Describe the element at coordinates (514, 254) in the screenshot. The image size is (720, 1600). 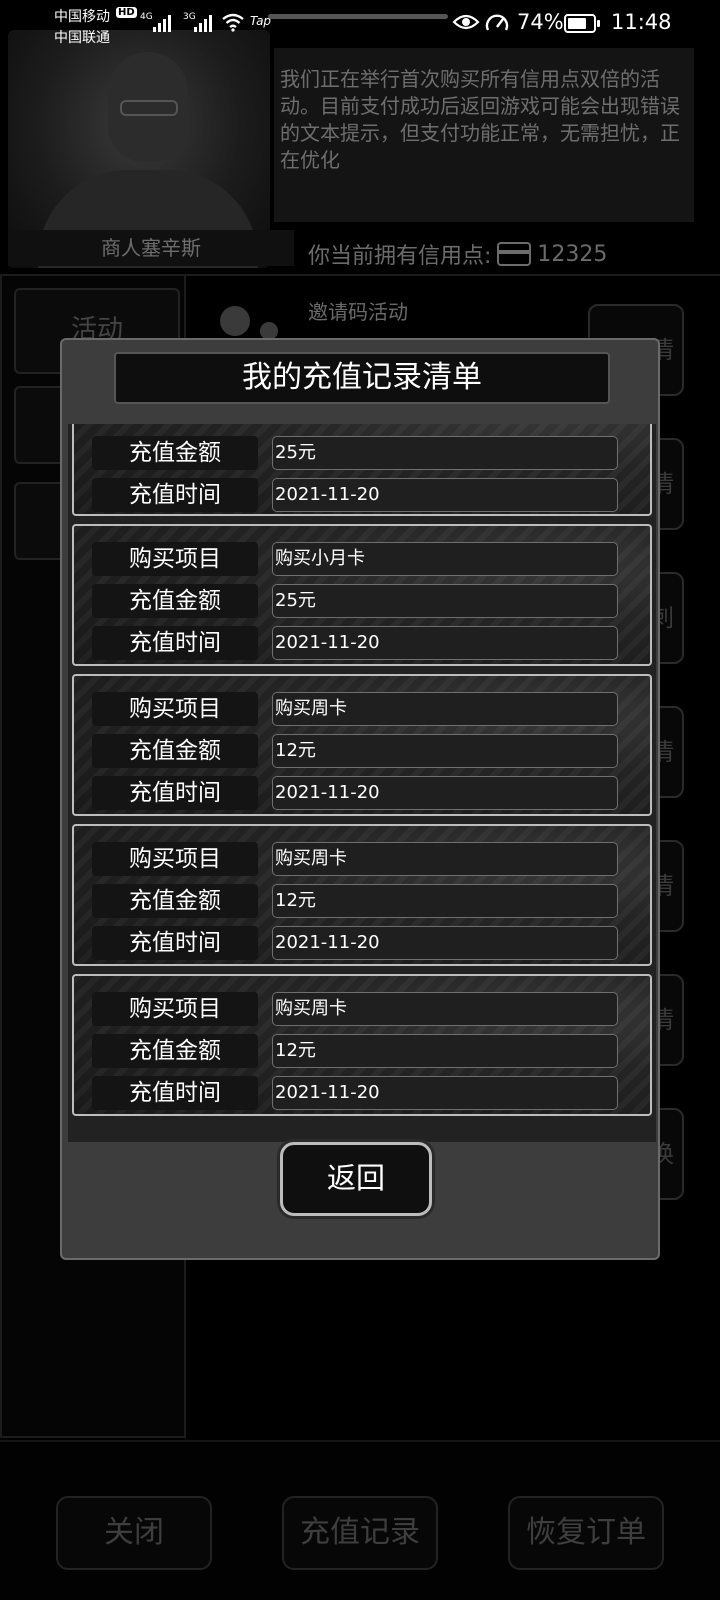
I see `credit-card-icon` at that location.